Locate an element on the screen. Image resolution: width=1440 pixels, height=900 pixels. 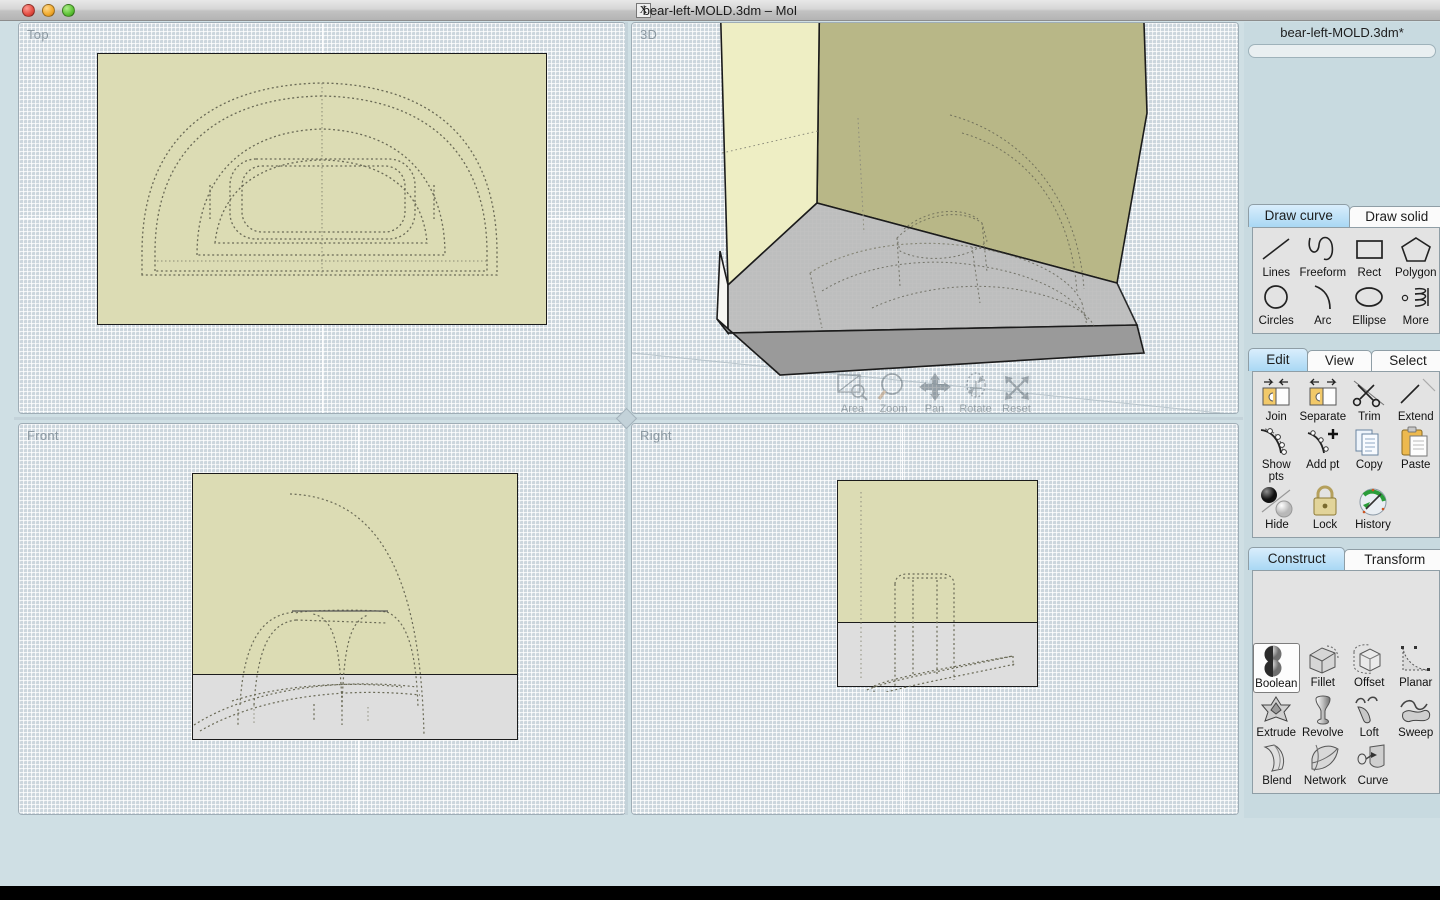
tool-curve: Curve is located at coordinates (1373, 765).